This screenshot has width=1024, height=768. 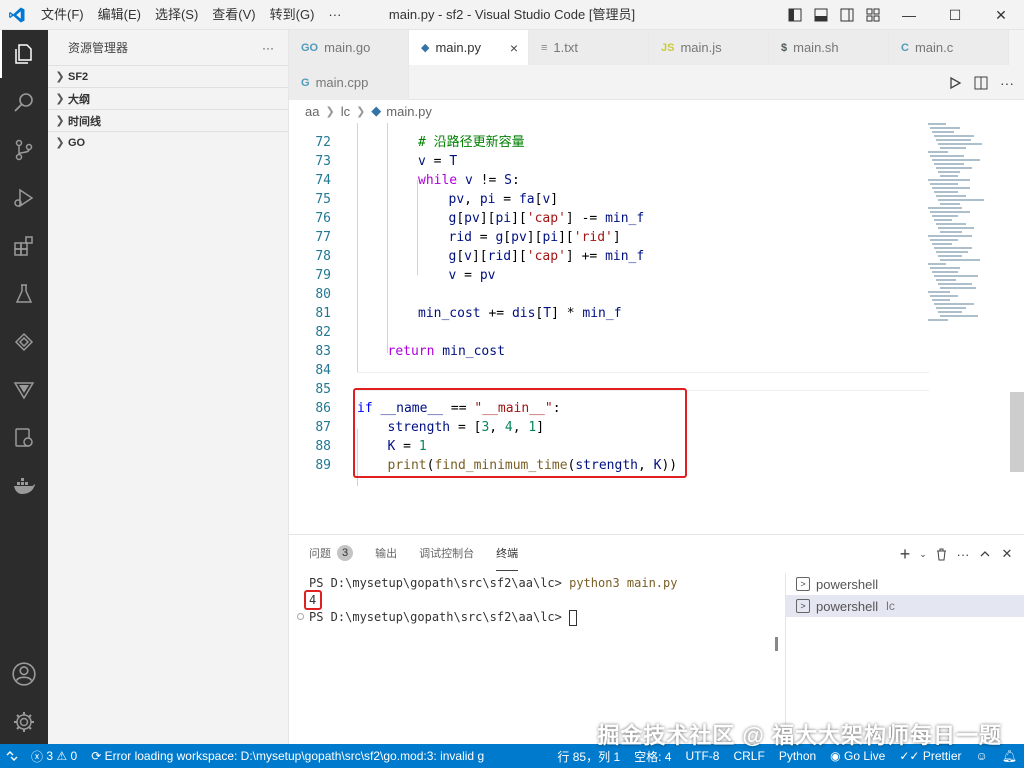 What do you see at coordinates (941, 554) in the screenshot?
I see `kill-terminal-trash-icon` at bounding box center [941, 554].